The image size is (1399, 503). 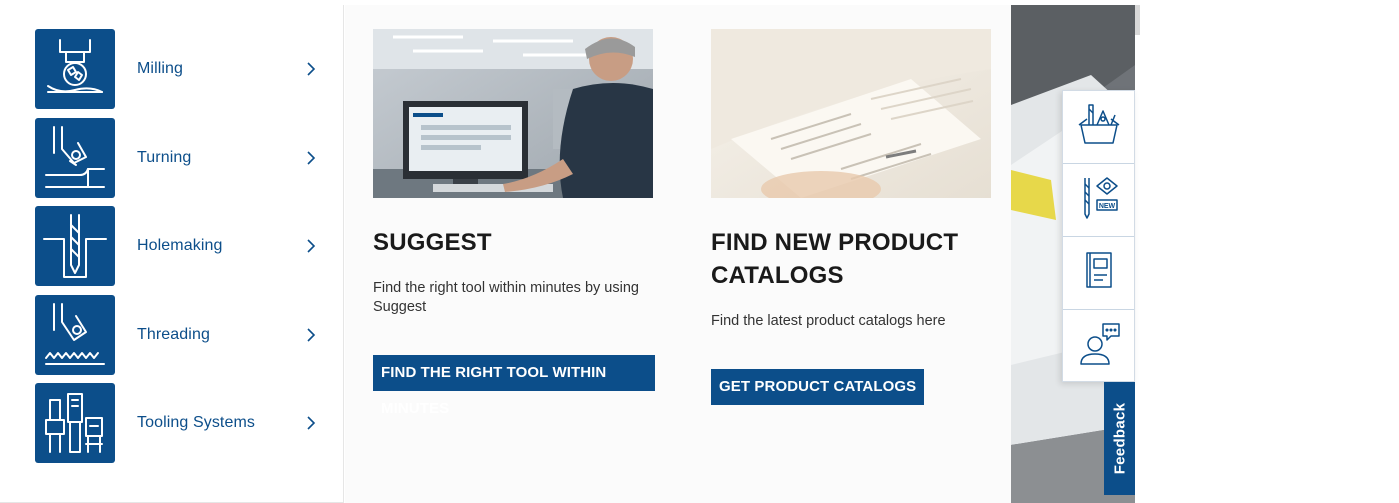 I want to click on holemaking-icon, so click(x=75, y=246).